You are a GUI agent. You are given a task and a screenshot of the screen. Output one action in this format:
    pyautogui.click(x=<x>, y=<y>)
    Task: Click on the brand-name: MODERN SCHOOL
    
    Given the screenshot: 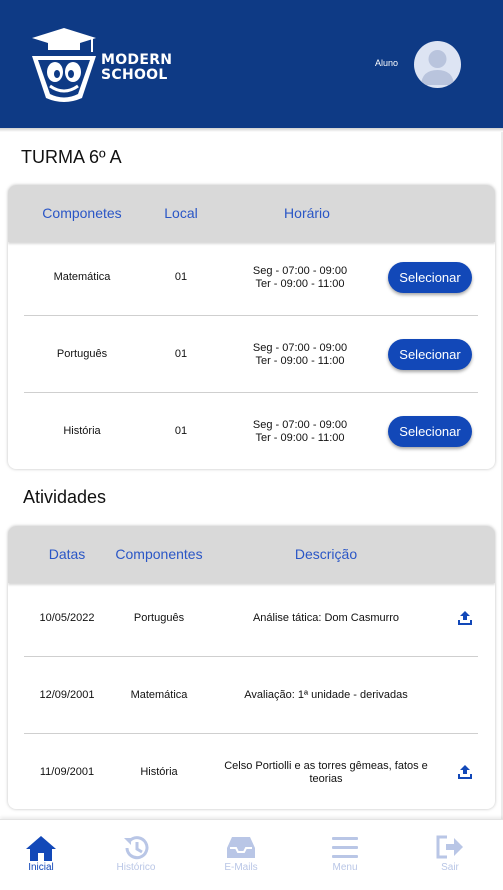 What is the action you would take?
    pyautogui.click(x=136, y=68)
    